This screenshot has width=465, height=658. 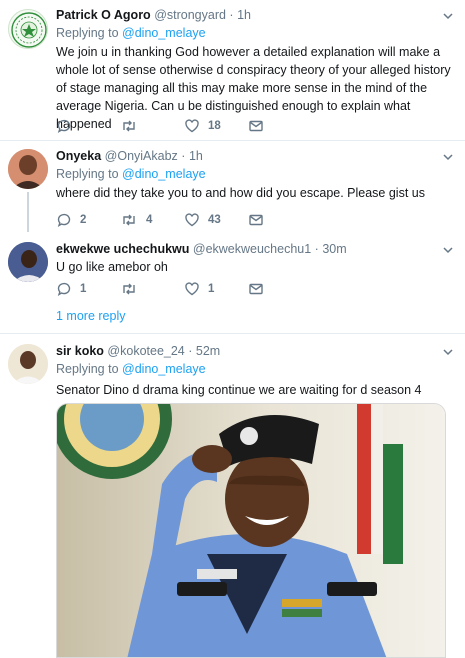 What do you see at coordinates (252, 249) in the screenshot?
I see `user-handle: @ekwekweuchechu1` at bounding box center [252, 249].